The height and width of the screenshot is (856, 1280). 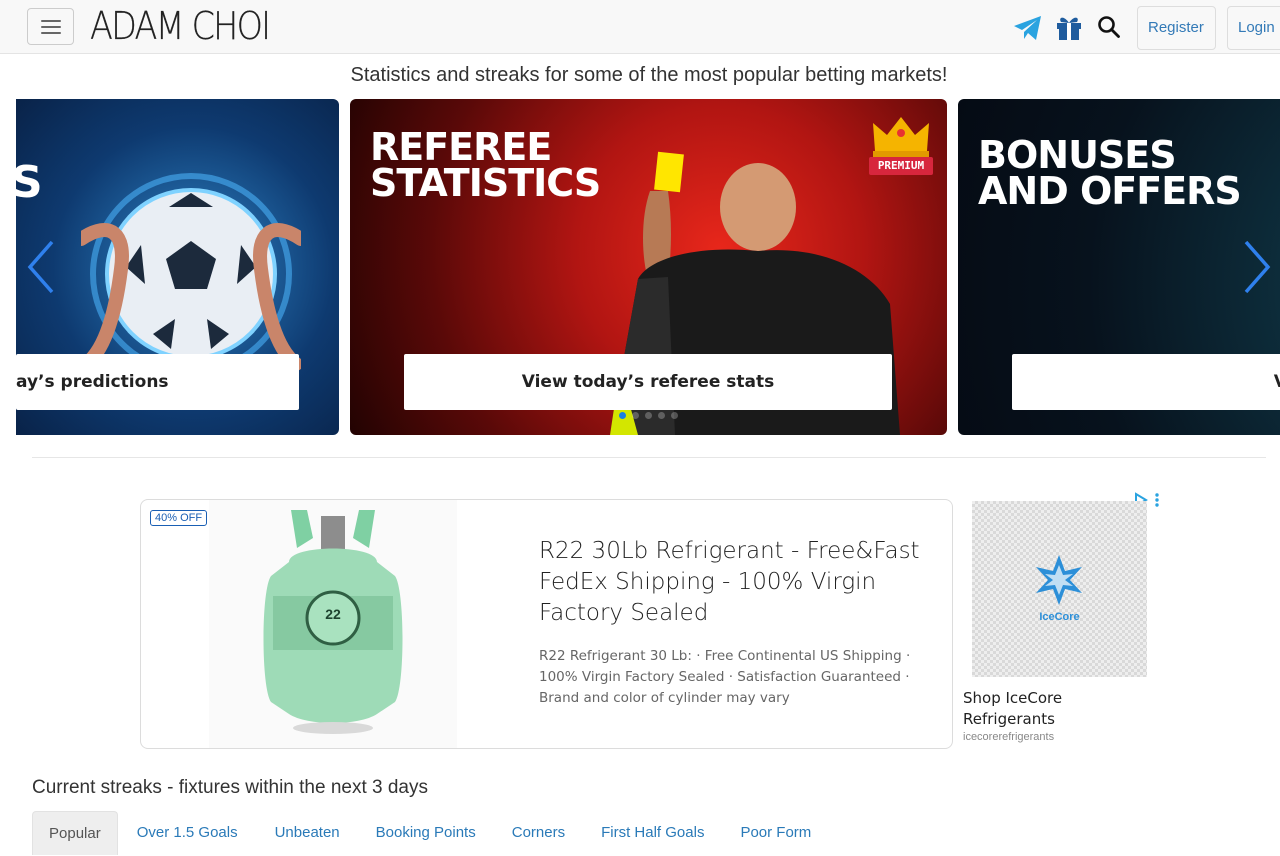 What do you see at coordinates (1257, 267) in the screenshot?
I see `carousel-next-arrow` at bounding box center [1257, 267].